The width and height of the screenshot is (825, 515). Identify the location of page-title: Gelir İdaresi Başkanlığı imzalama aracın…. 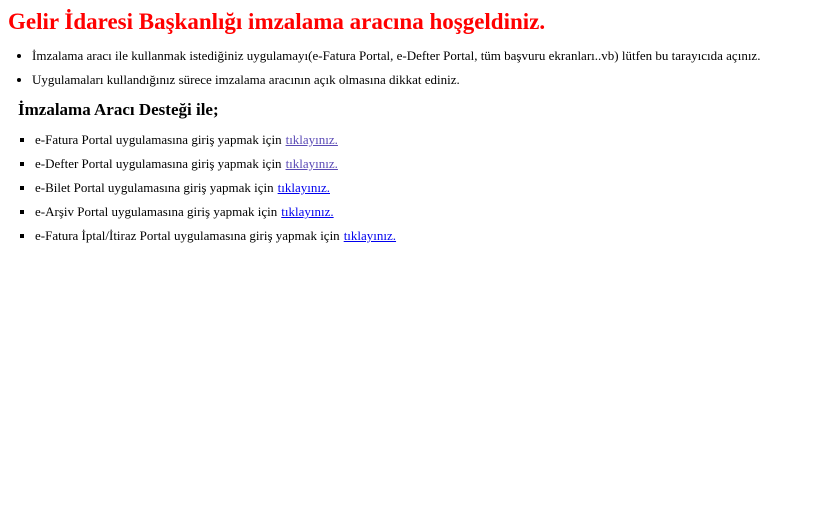
(277, 21).